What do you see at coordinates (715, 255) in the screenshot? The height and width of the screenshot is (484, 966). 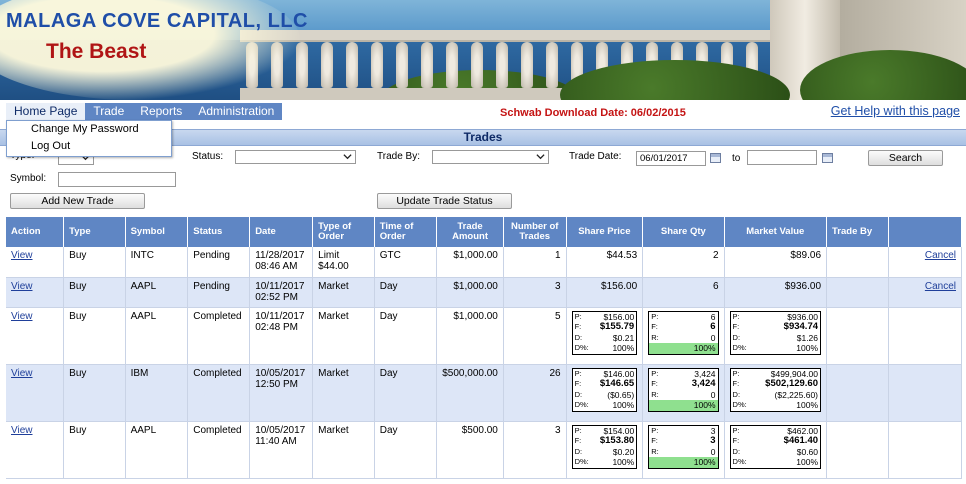 I see `share-qty: 2` at bounding box center [715, 255].